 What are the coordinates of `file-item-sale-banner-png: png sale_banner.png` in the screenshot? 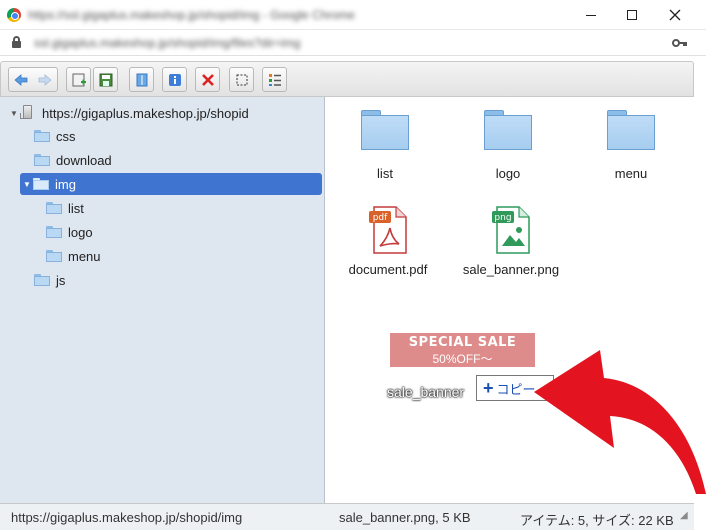 It's located at (511, 241).